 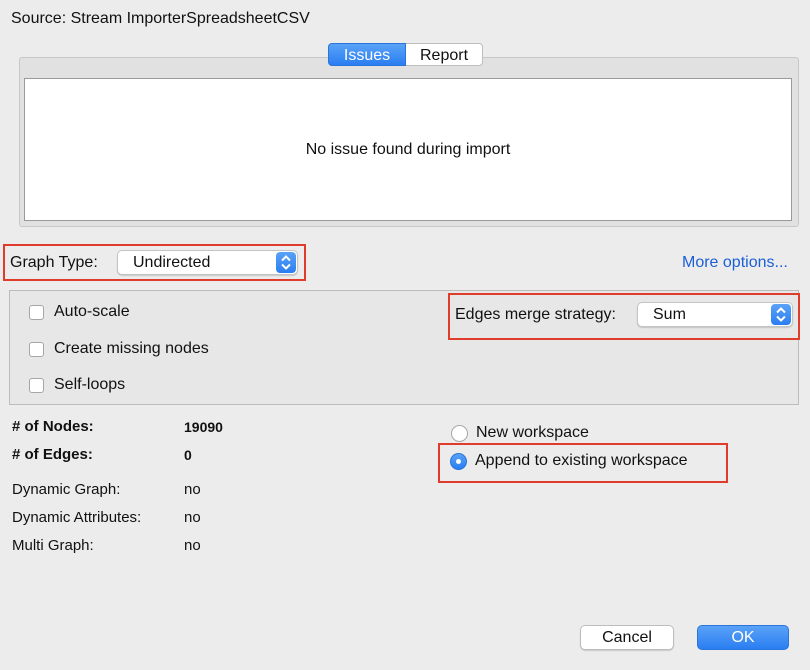 What do you see at coordinates (458, 461) in the screenshot?
I see `radio-circle-selected` at bounding box center [458, 461].